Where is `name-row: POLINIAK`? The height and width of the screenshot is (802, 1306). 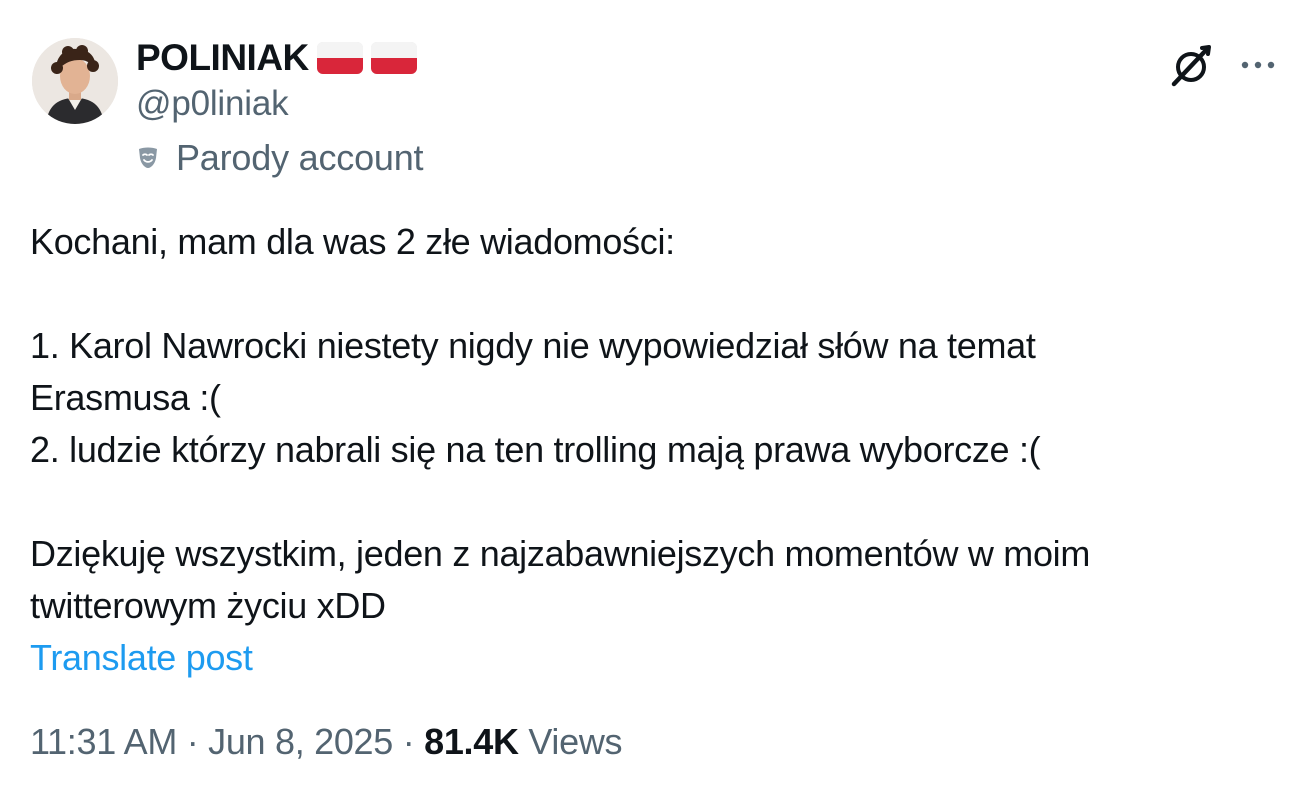 name-row: POLINIAK is located at coordinates (279, 58).